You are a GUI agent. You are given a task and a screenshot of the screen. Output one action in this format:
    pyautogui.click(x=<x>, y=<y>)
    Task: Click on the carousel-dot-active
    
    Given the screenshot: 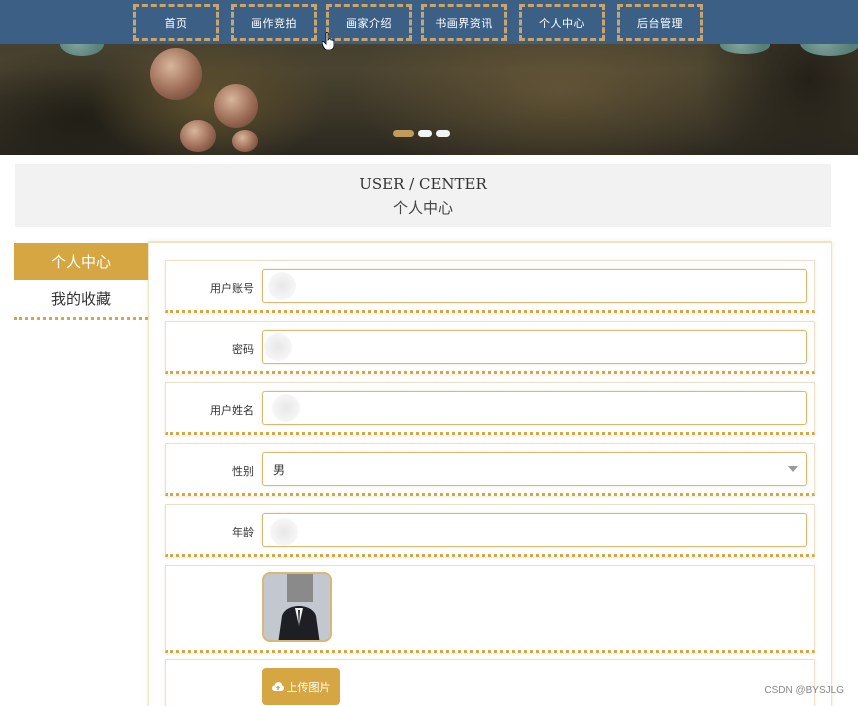 What is the action you would take?
    pyautogui.click(x=403, y=133)
    